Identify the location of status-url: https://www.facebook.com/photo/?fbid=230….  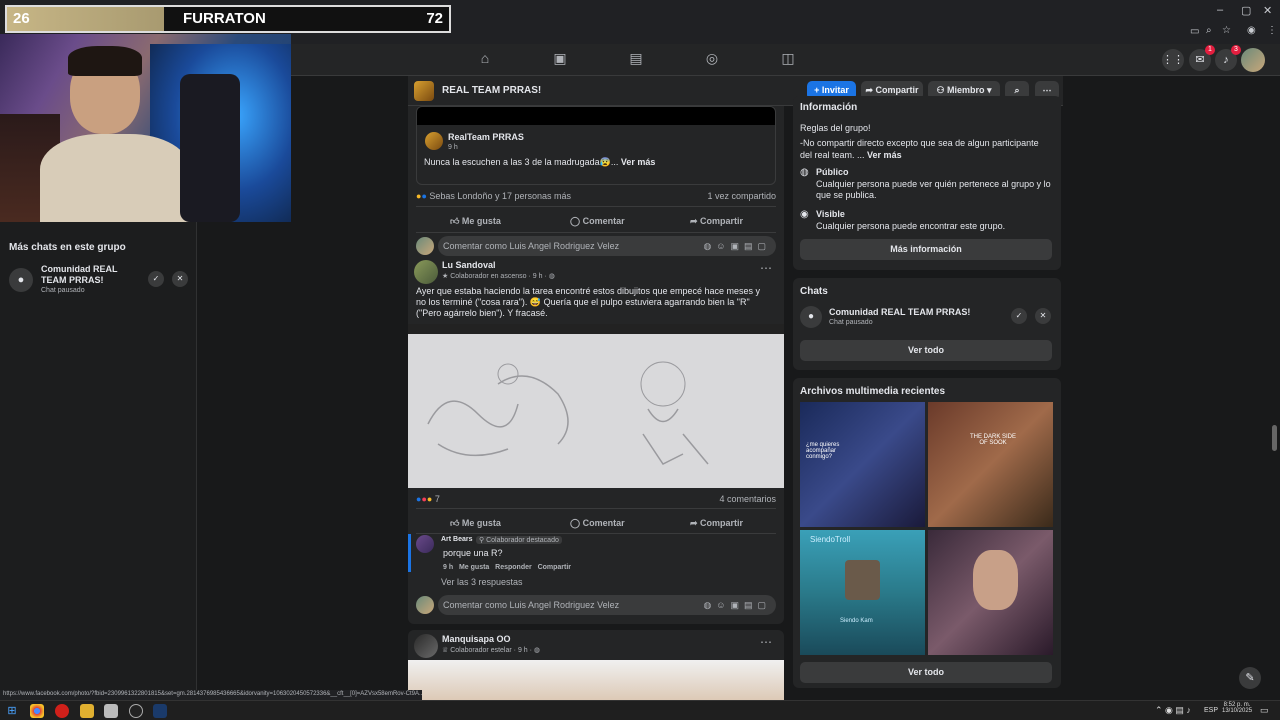
(211, 695).